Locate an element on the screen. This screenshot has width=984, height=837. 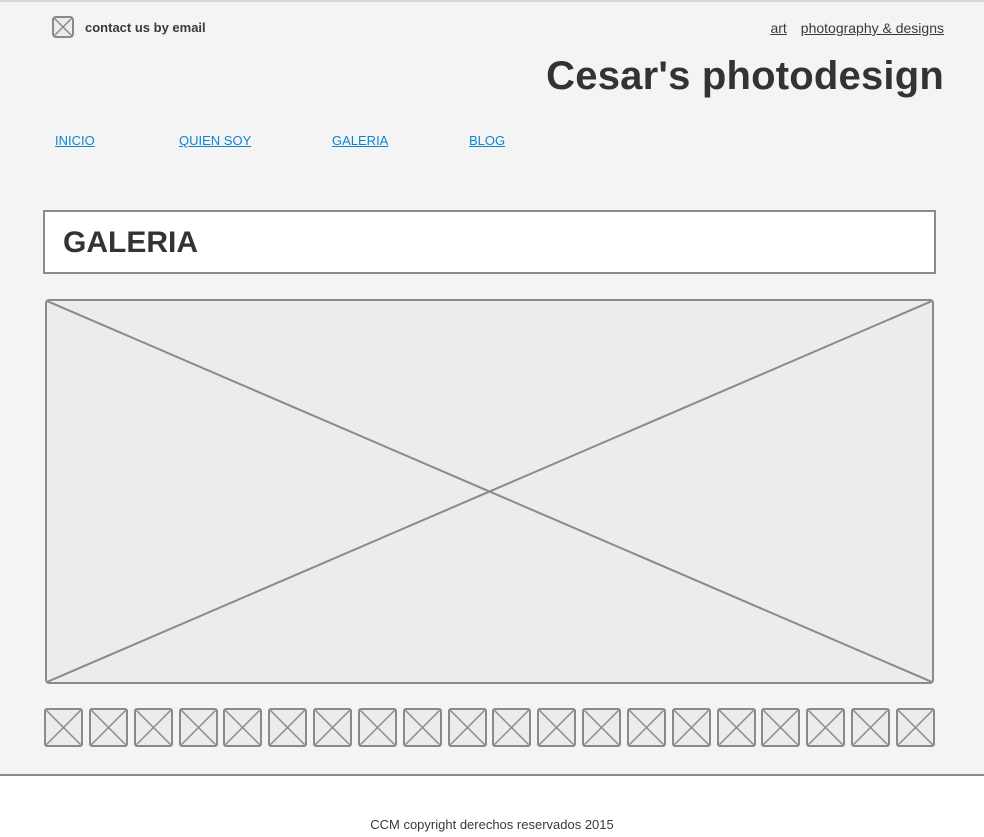
footer: CCM copyright derechos reservados 2015 is located at coordinates (492, 806).